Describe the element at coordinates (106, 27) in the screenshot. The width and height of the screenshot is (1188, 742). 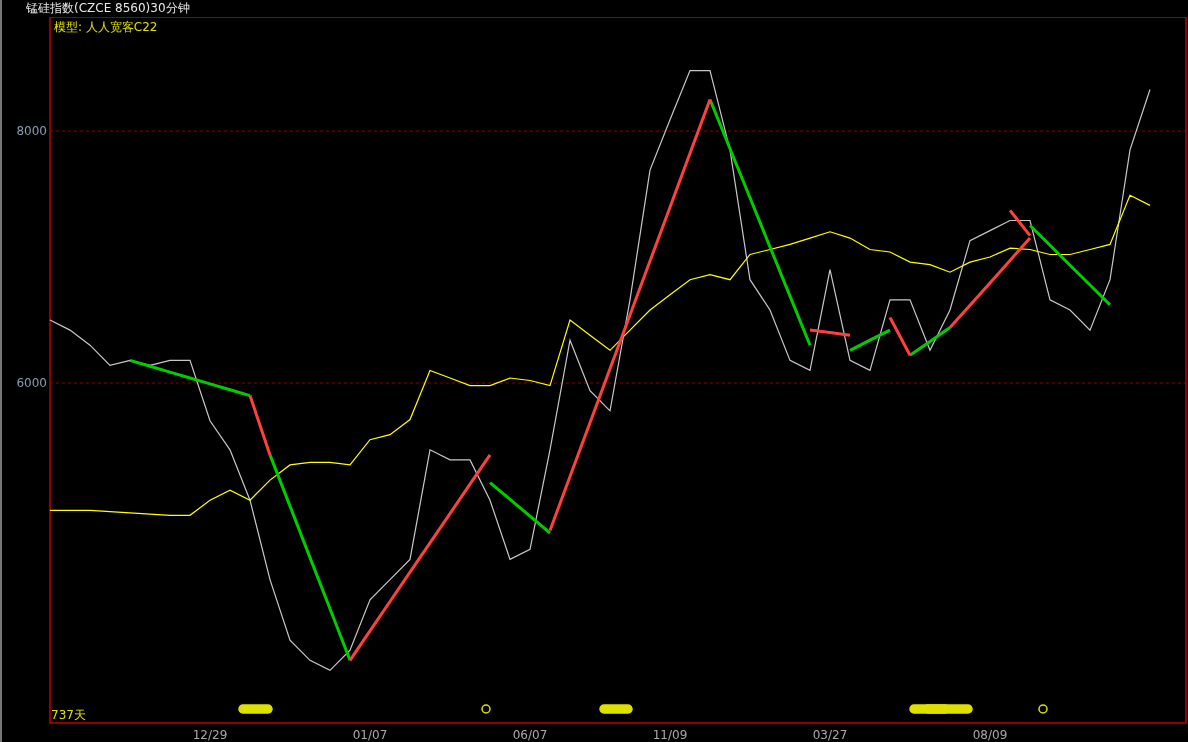
I see `model-label: 模型: 人人宽客C22` at that location.